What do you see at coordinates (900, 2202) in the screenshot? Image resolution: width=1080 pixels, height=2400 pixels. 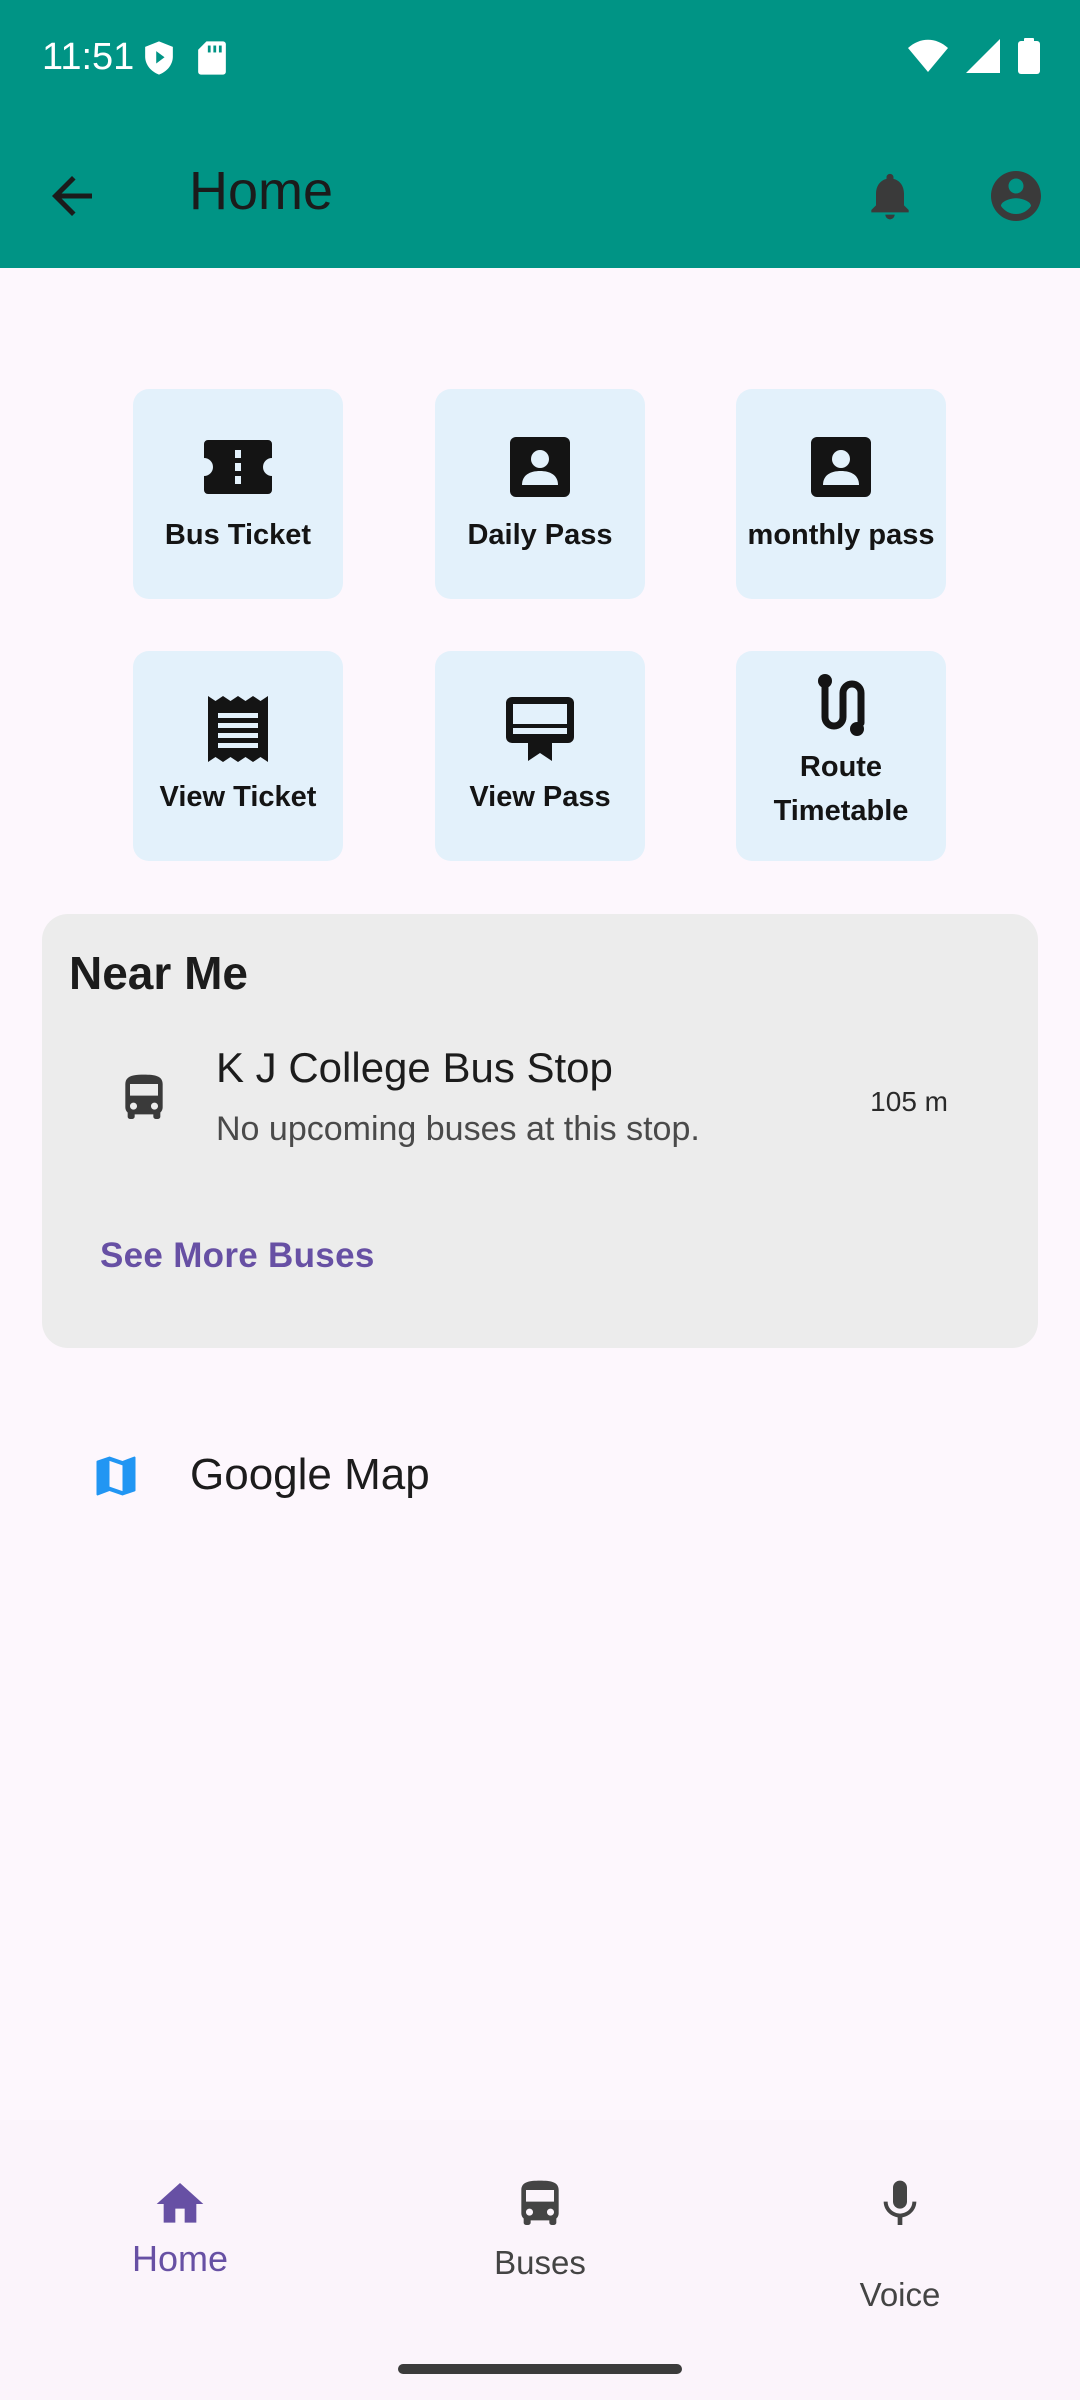 I see `mic-icon` at bounding box center [900, 2202].